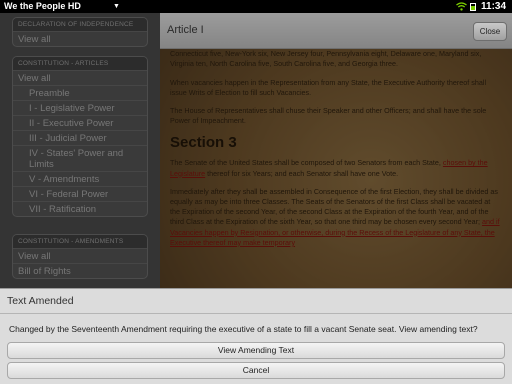 The width and height of the screenshot is (512, 384). Describe the element at coordinates (256, 6) in the screenshot. I see `status-bar: We the People HD ▼ 11:34` at that location.